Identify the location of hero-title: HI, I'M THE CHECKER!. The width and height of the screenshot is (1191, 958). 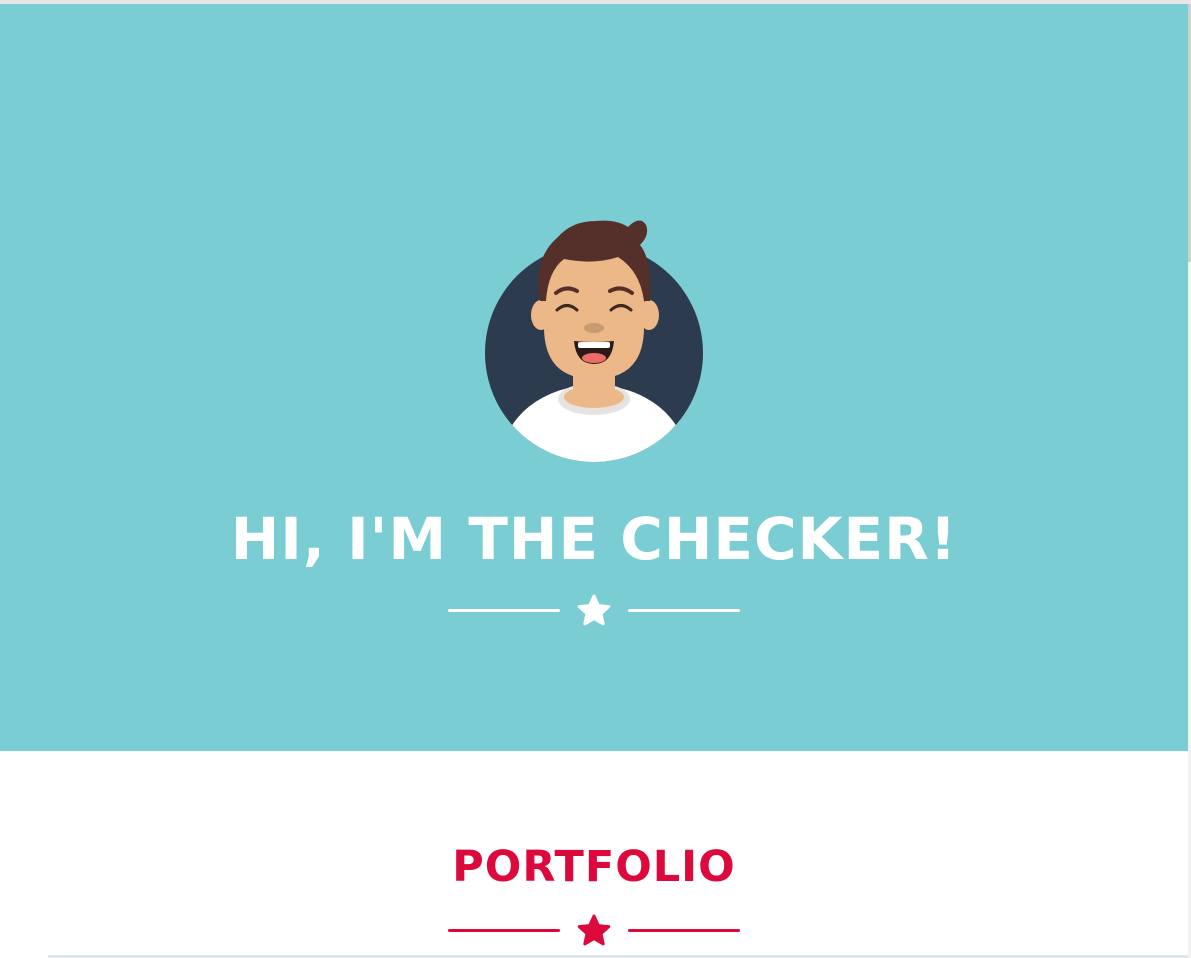
(594, 539).